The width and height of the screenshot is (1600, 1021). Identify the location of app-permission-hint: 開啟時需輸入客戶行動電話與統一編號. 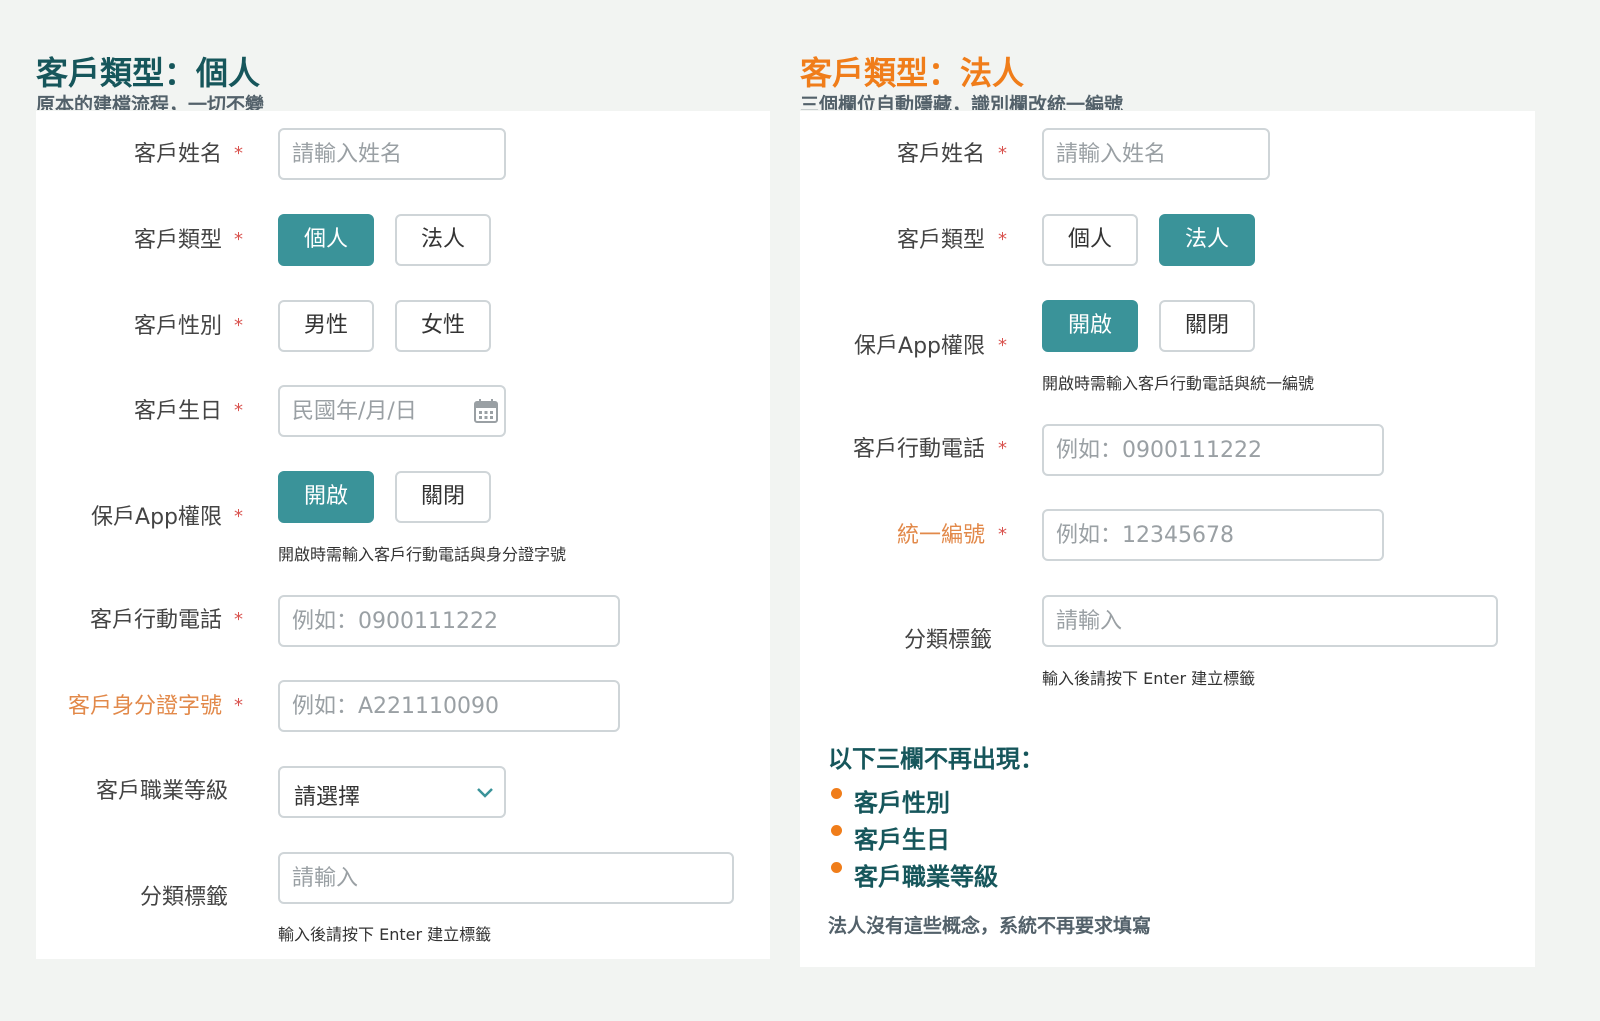
(1178, 383).